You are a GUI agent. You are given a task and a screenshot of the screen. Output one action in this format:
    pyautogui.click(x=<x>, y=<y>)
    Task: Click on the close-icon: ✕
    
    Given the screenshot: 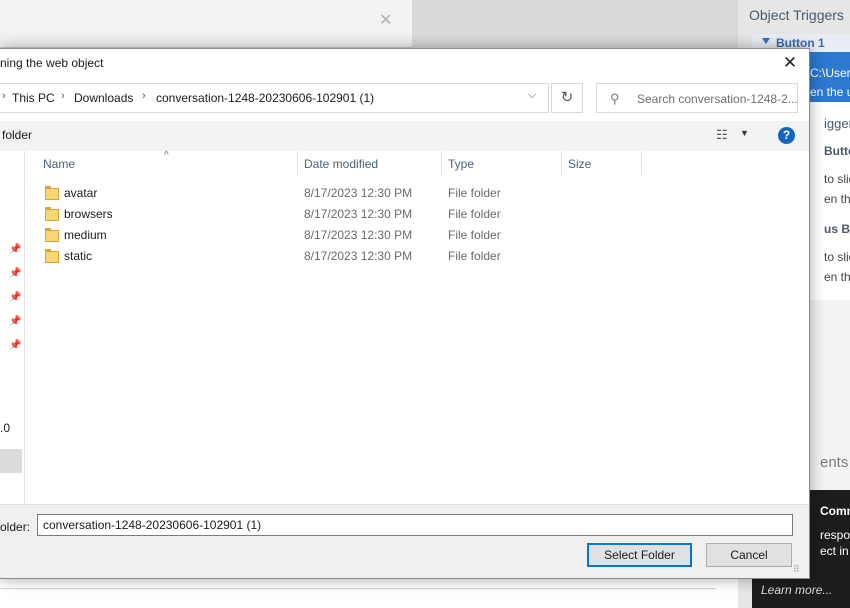 What is the action you would take?
    pyautogui.click(x=790, y=64)
    